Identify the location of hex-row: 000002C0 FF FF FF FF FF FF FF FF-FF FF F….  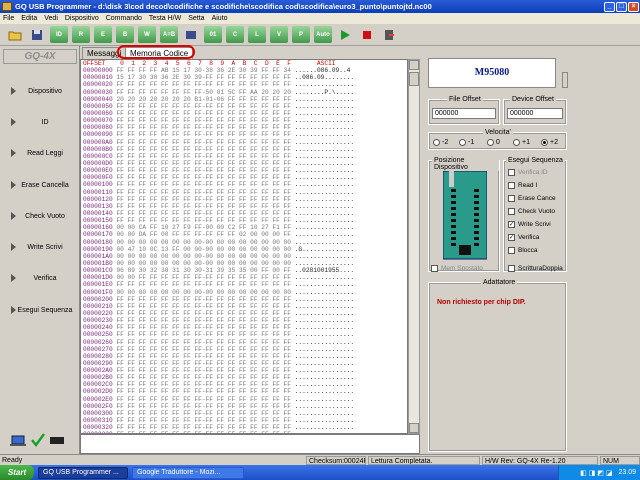
(244, 384).